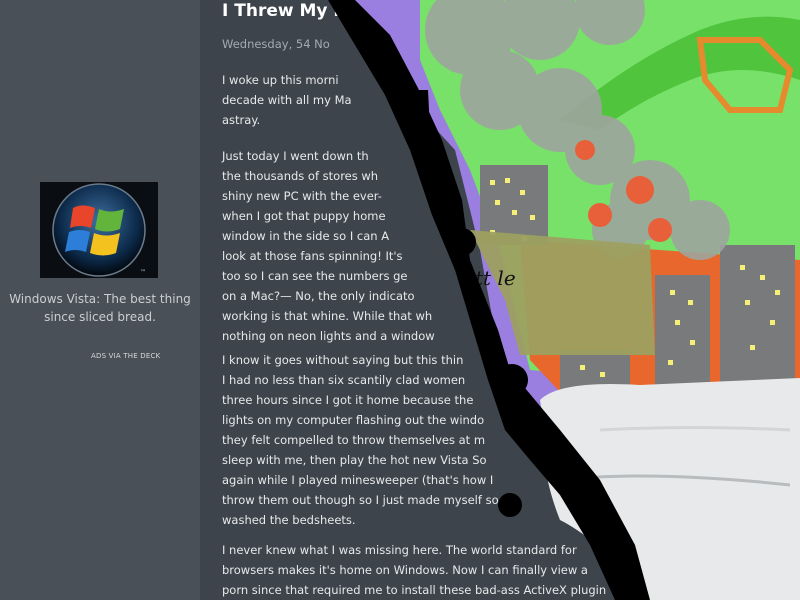 Image resolution: width=800 pixels, height=600 pixels. What do you see at coordinates (312, 256) in the screenshot?
I see `text-line: look at those fans spinning! It's` at bounding box center [312, 256].